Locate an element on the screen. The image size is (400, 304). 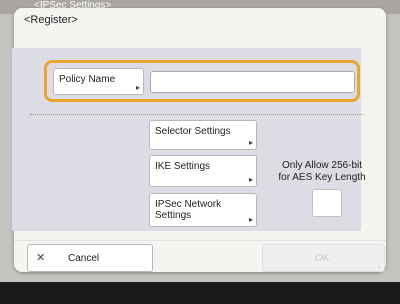
ike-settings-label: IKE Settings is located at coordinates (183, 166).